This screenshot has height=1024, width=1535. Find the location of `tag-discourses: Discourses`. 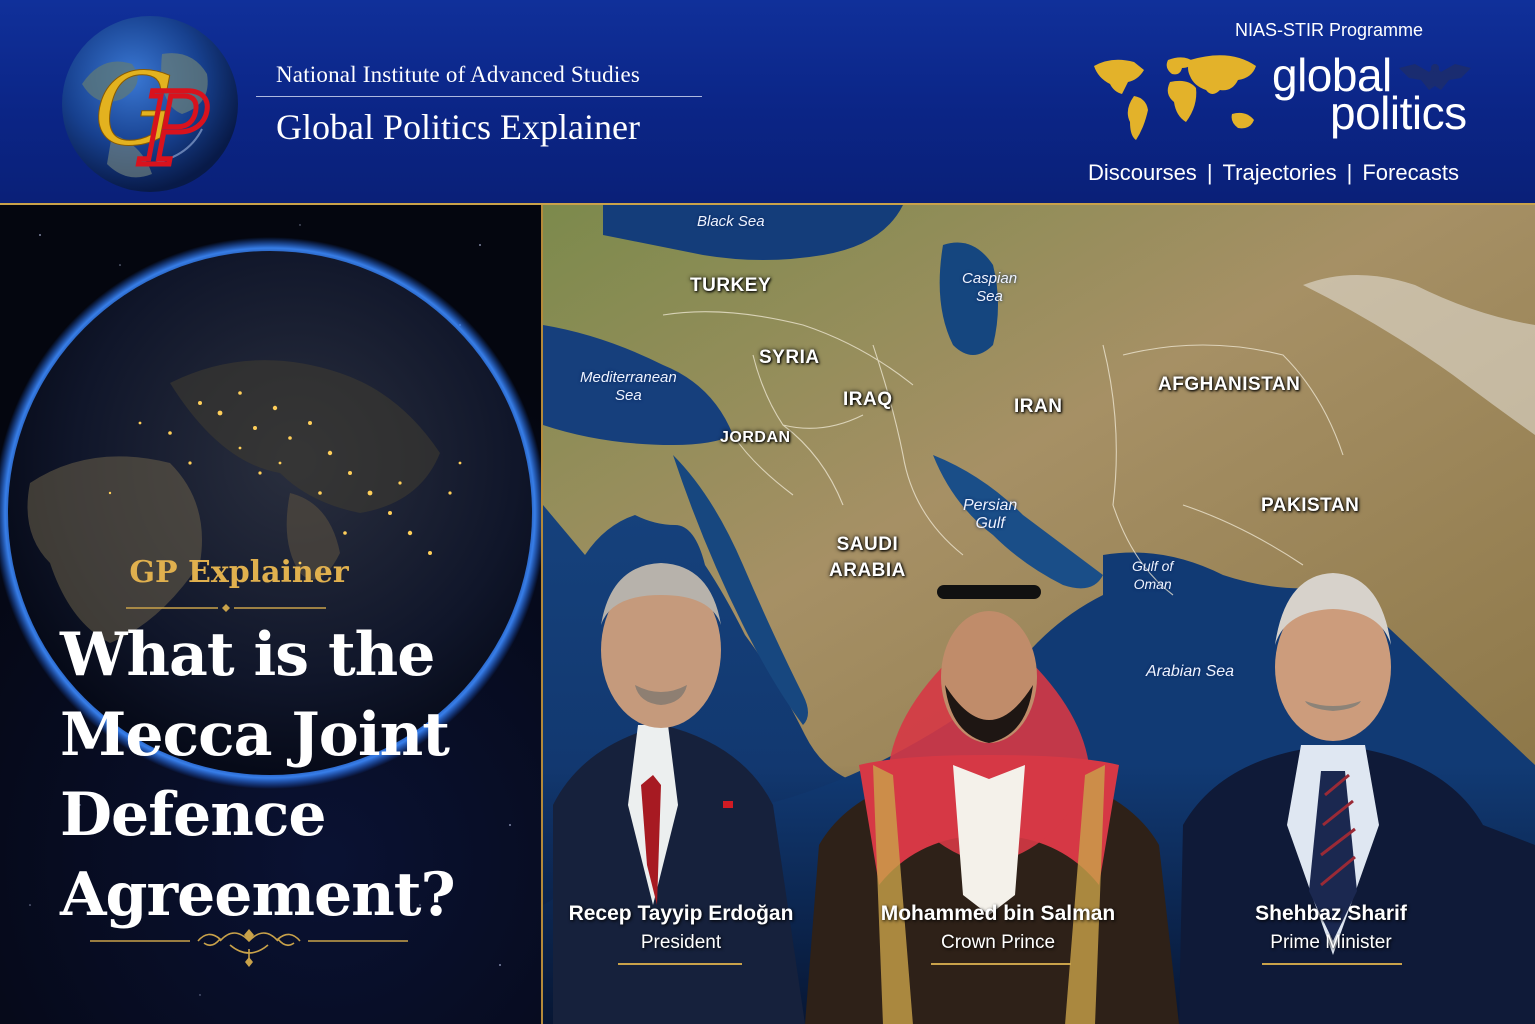

tag-discourses: Discourses is located at coordinates (1142, 172).